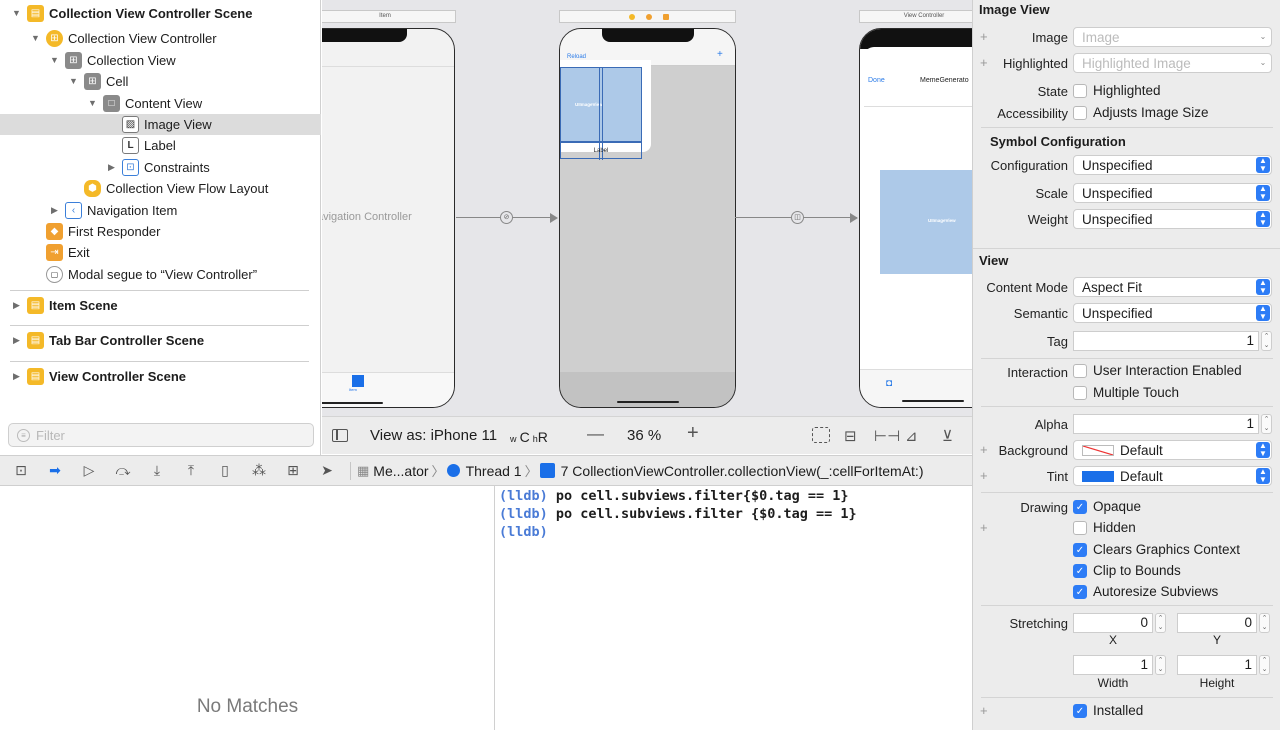 This screenshot has width=1280, height=730. I want to click on outline-row-collection-view: ▼ ⊞ Collection View, so click(160, 60).